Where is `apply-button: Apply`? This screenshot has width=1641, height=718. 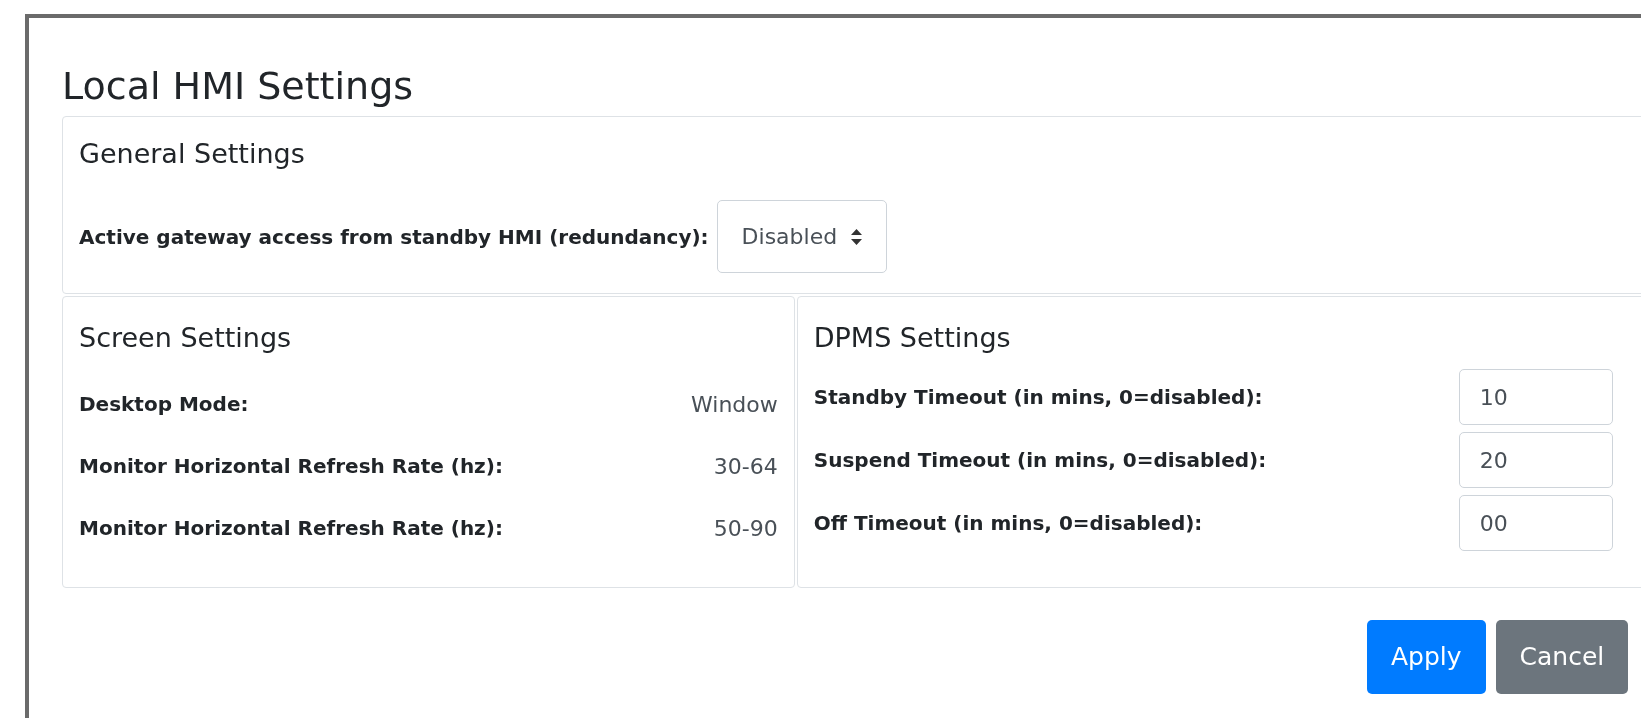
apply-button: Apply is located at coordinates (1426, 657).